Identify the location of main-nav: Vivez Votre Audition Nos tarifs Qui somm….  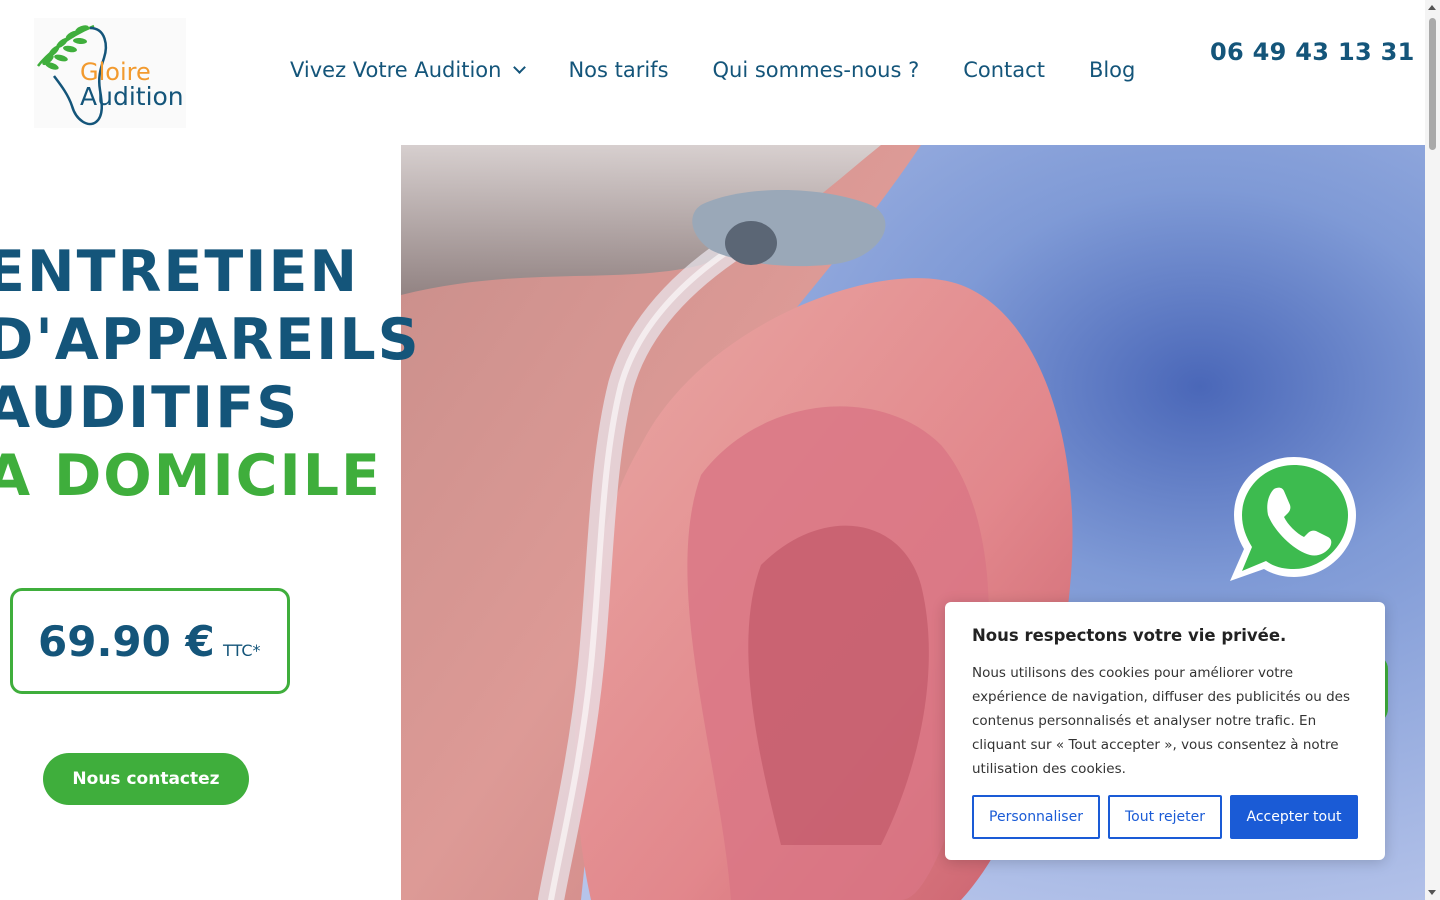
(712, 70).